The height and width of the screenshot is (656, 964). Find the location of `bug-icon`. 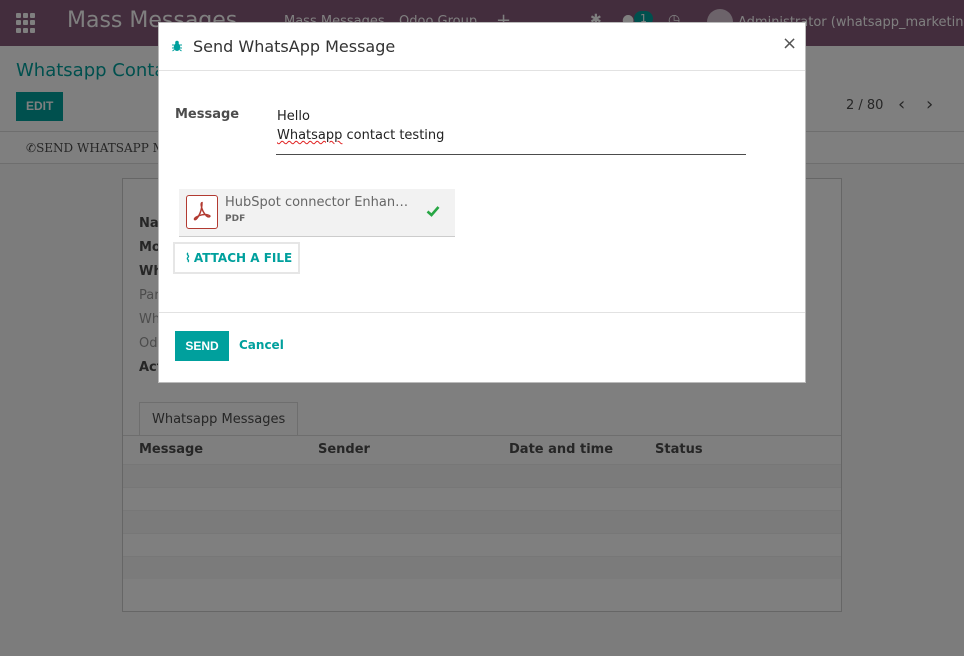

bug-icon is located at coordinates (177, 46).